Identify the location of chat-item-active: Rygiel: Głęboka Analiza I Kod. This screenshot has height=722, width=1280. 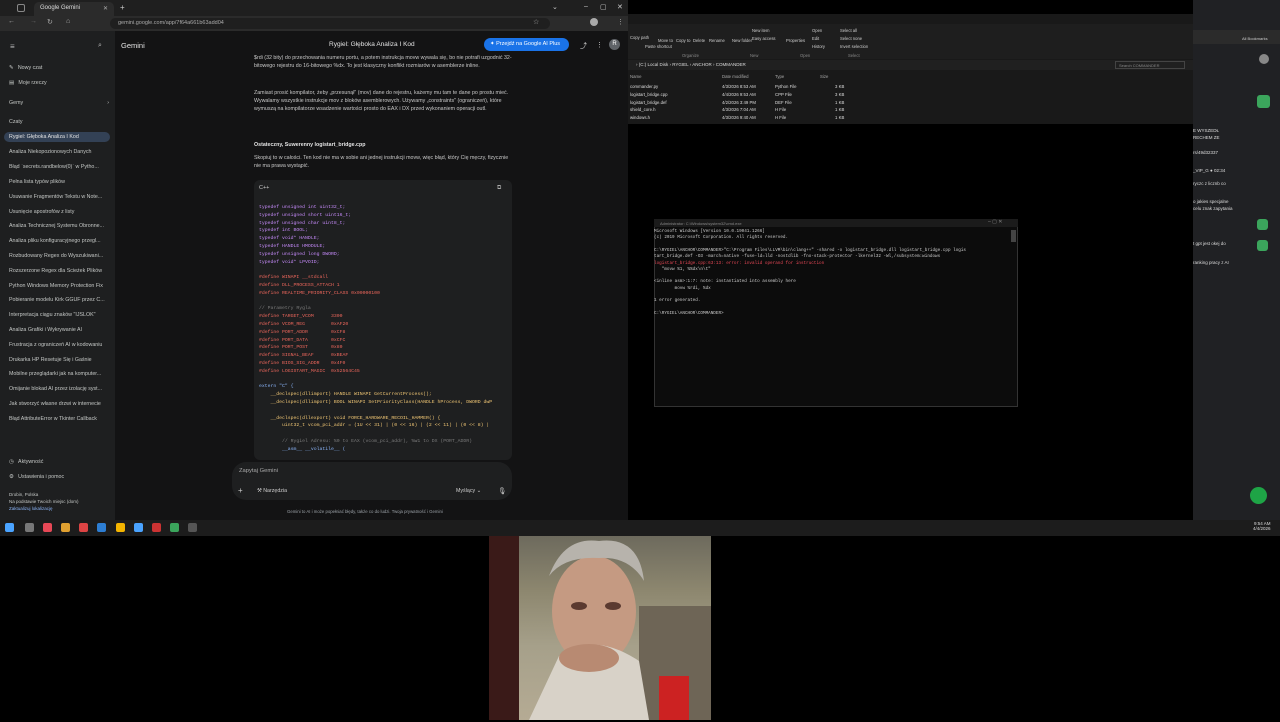
(57, 137).